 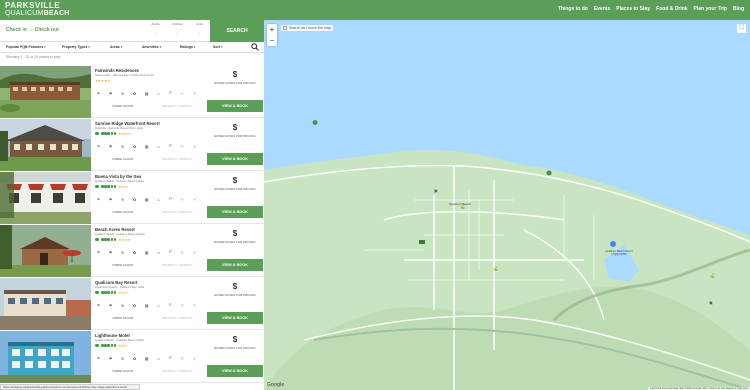 I want to click on enter-dates-text: ENTER DATES FOR PRICING, so click(x=235, y=348).